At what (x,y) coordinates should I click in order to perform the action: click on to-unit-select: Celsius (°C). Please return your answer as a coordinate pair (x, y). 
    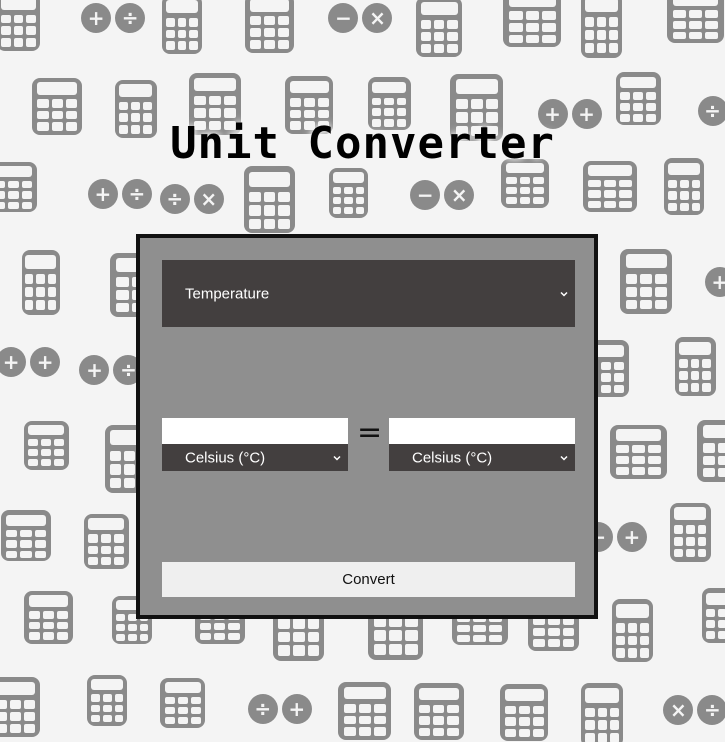
    Looking at the image, I should click on (482, 457).